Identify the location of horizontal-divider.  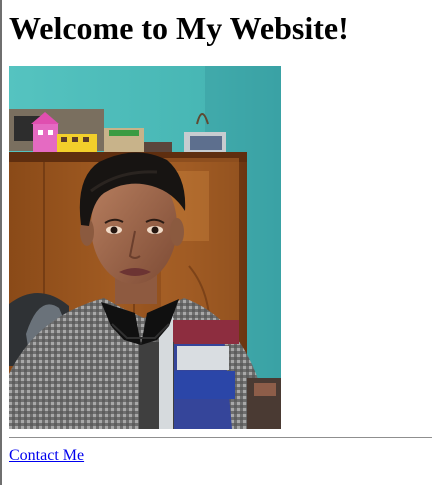
(220, 437).